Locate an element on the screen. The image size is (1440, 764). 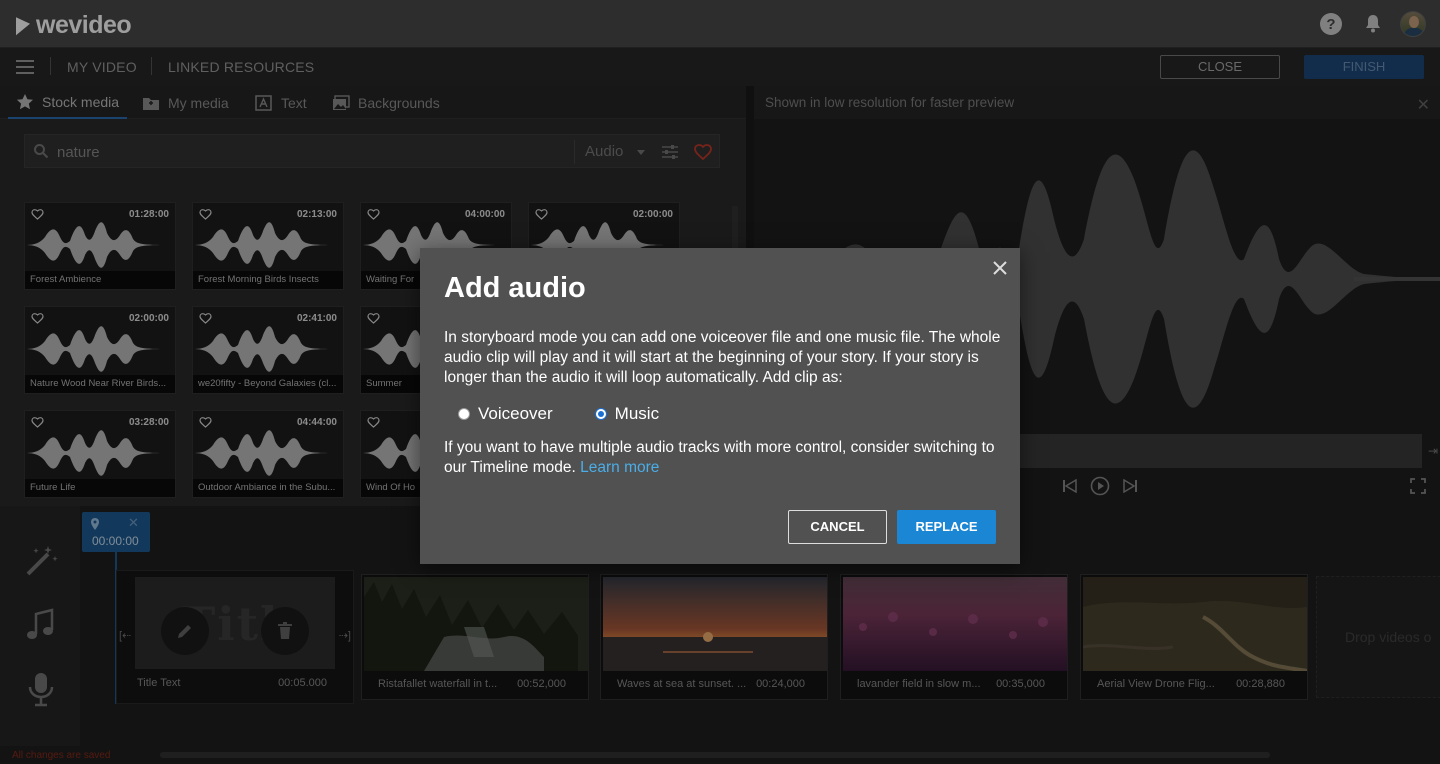
close-icon is located at coordinates (1000, 268).